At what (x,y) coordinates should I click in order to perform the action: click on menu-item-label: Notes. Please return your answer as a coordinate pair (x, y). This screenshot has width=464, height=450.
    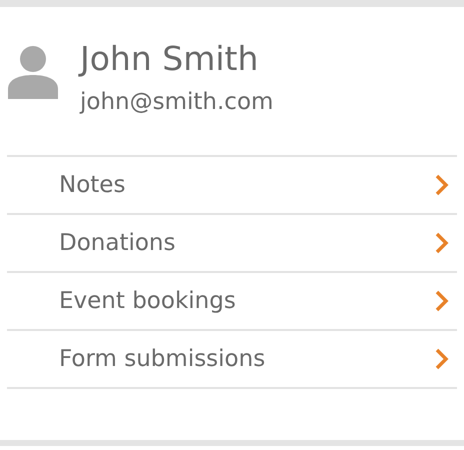
    Looking at the image, I should click on (92, 185).